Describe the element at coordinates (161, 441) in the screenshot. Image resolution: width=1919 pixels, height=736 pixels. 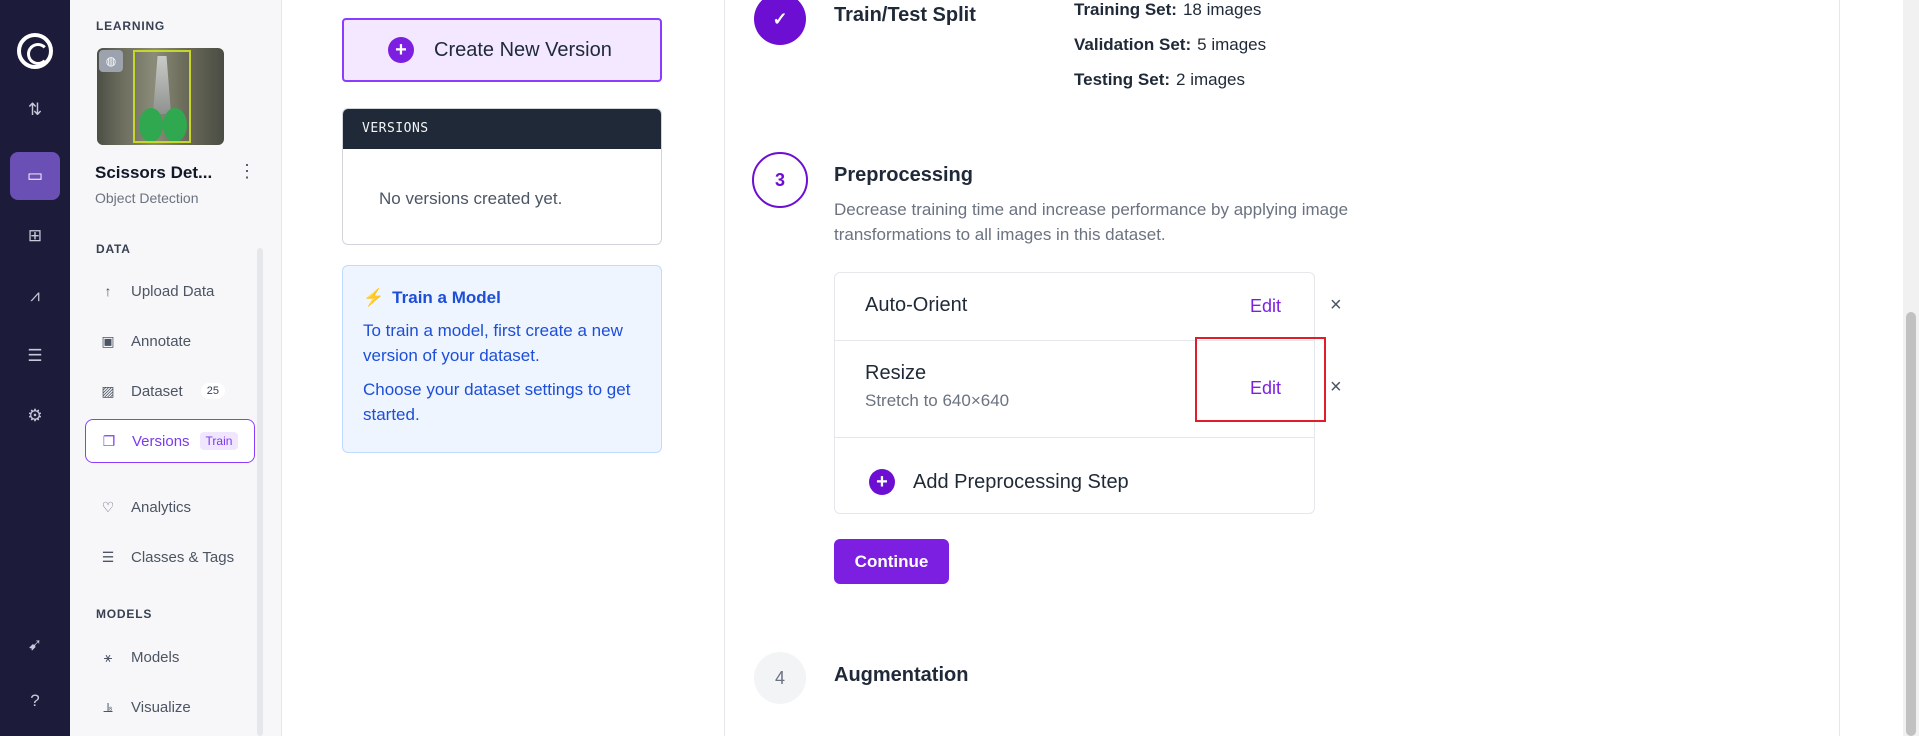
I see `sidebar-item-label: Versions` at that location.